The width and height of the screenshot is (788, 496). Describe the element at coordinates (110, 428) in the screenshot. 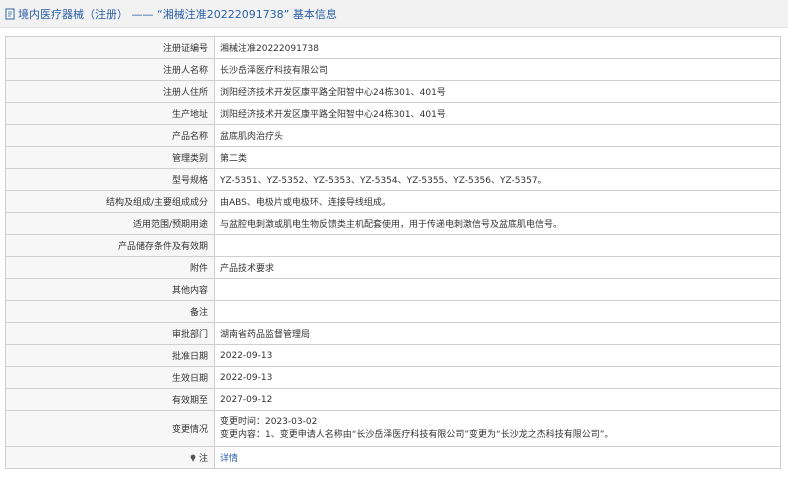

I see `field-label: 变更情况` at that location.